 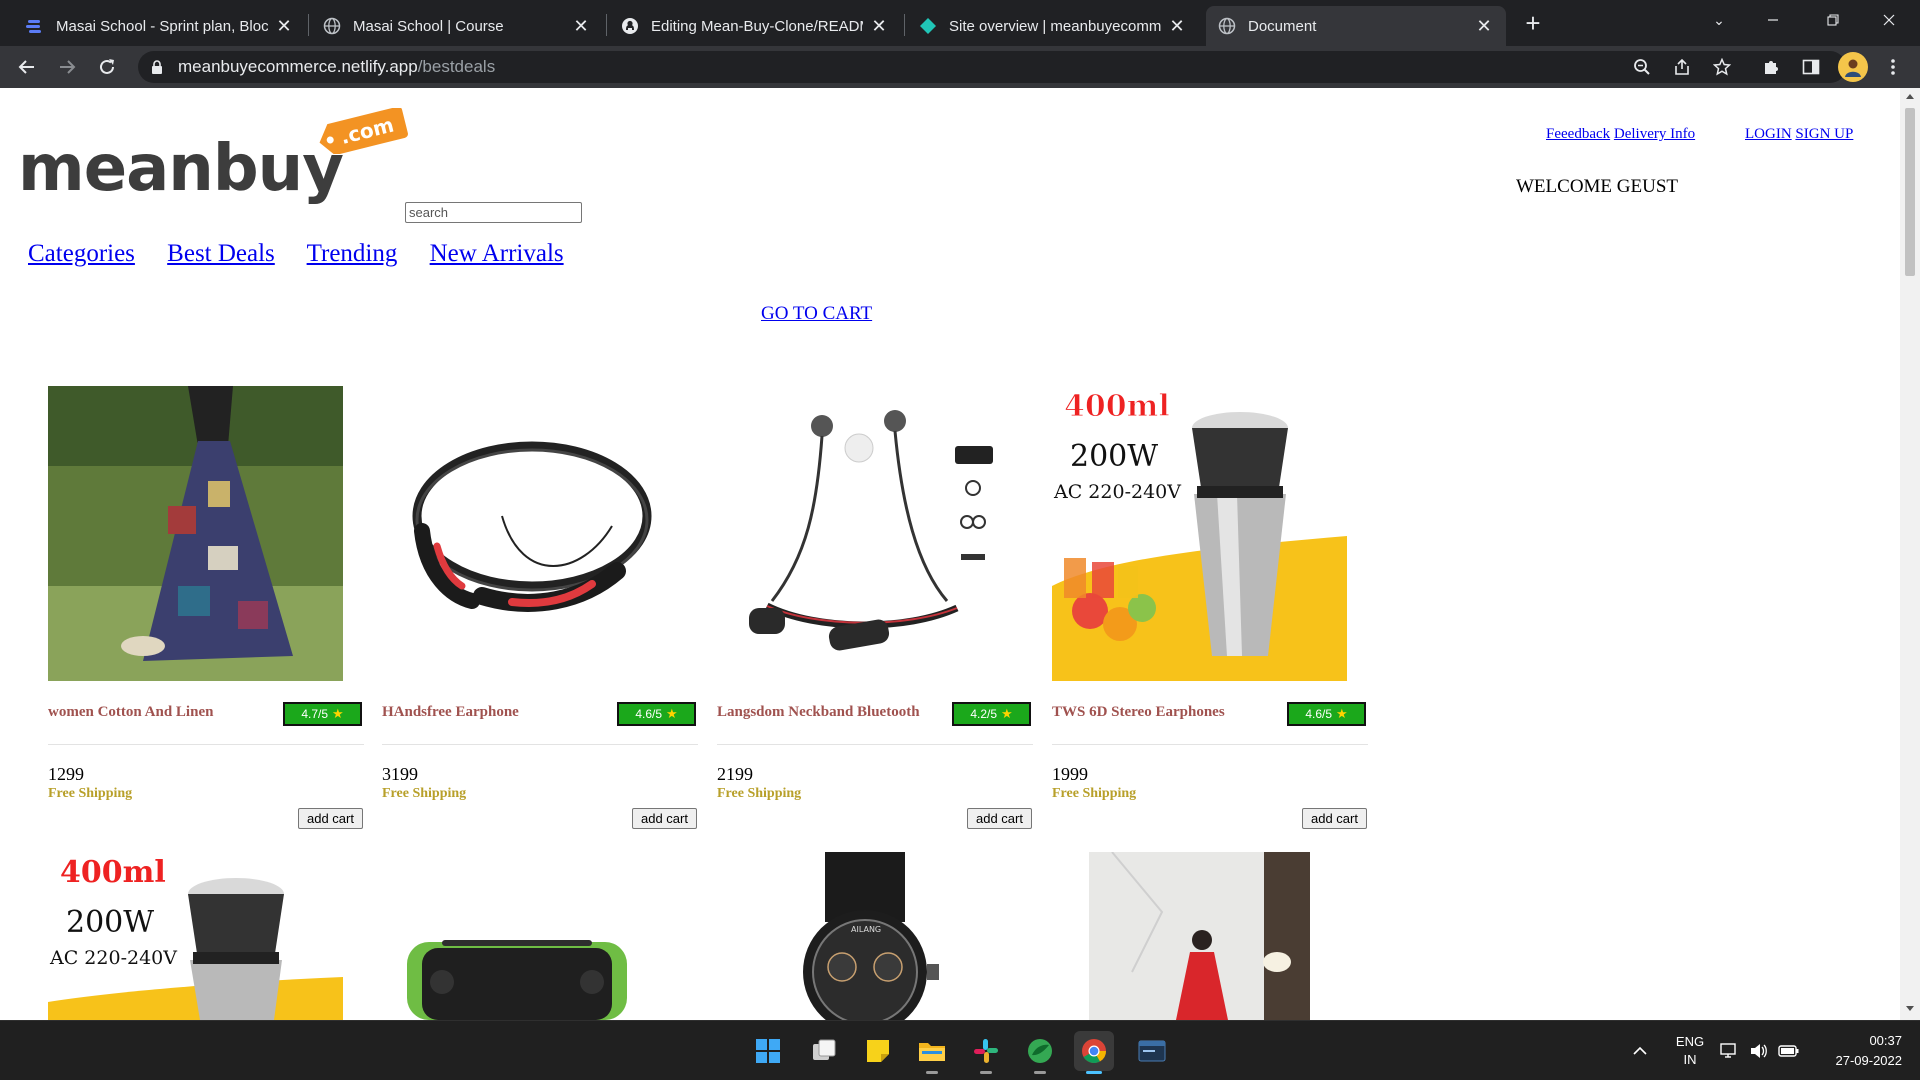 What do you see at coordinates (1117, 406) in the screenshot?
I see `juicer-capacity-text: 400ml` at bounding box center [1117, 406].